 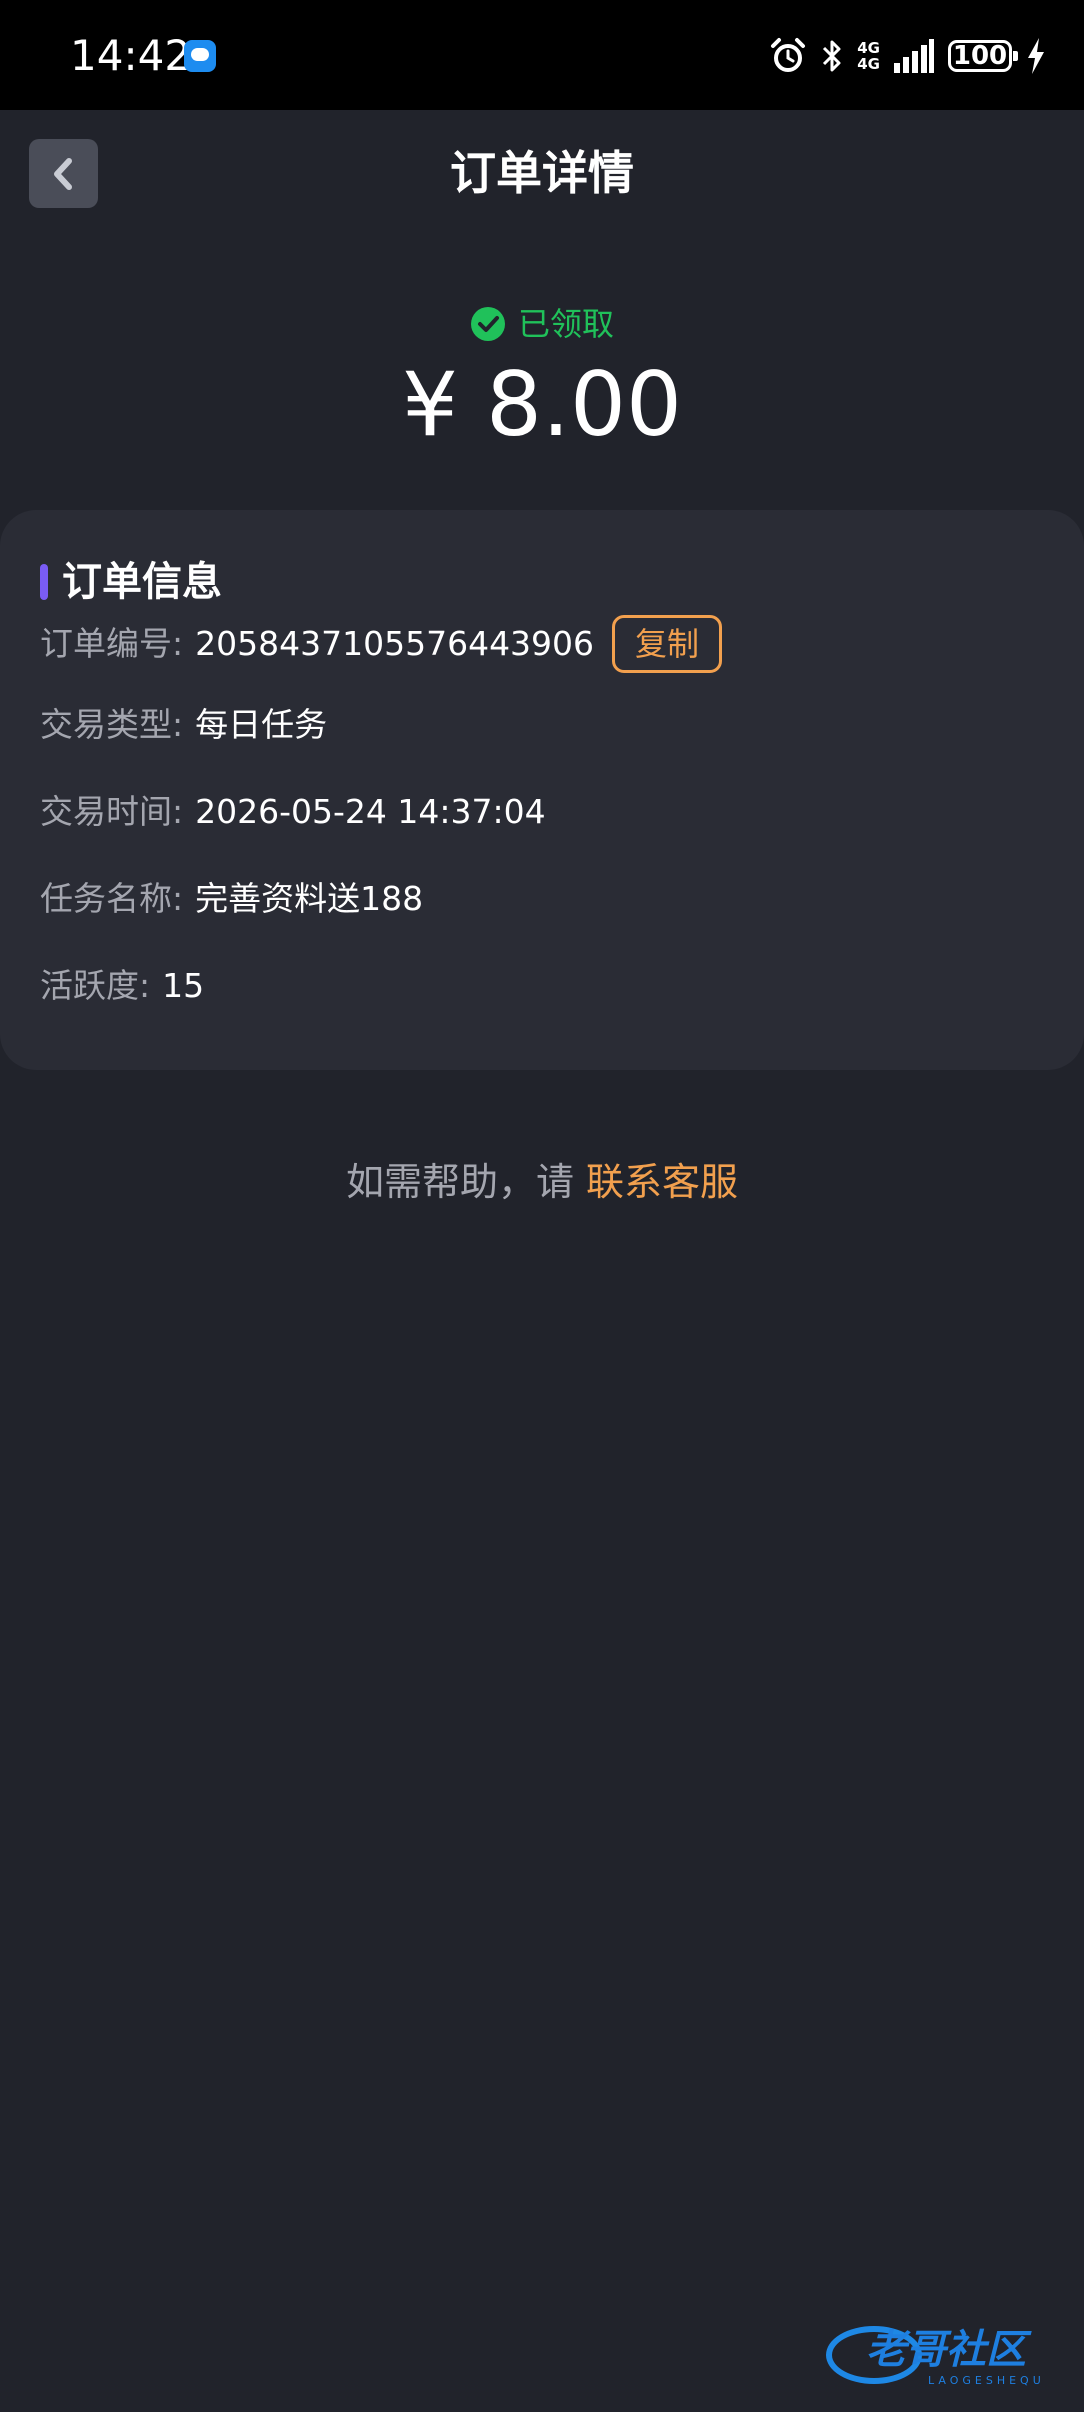 I want to click on watermark-subtext: LAOGESHEQU, so click(x=986, y=2380).